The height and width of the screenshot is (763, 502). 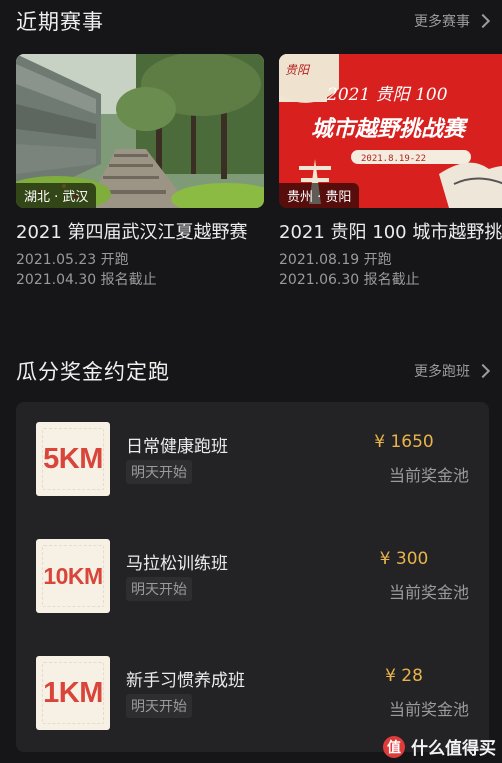 I want to click on smzdm-watermark: 值 什么值得买, so click(x=439, y=746).